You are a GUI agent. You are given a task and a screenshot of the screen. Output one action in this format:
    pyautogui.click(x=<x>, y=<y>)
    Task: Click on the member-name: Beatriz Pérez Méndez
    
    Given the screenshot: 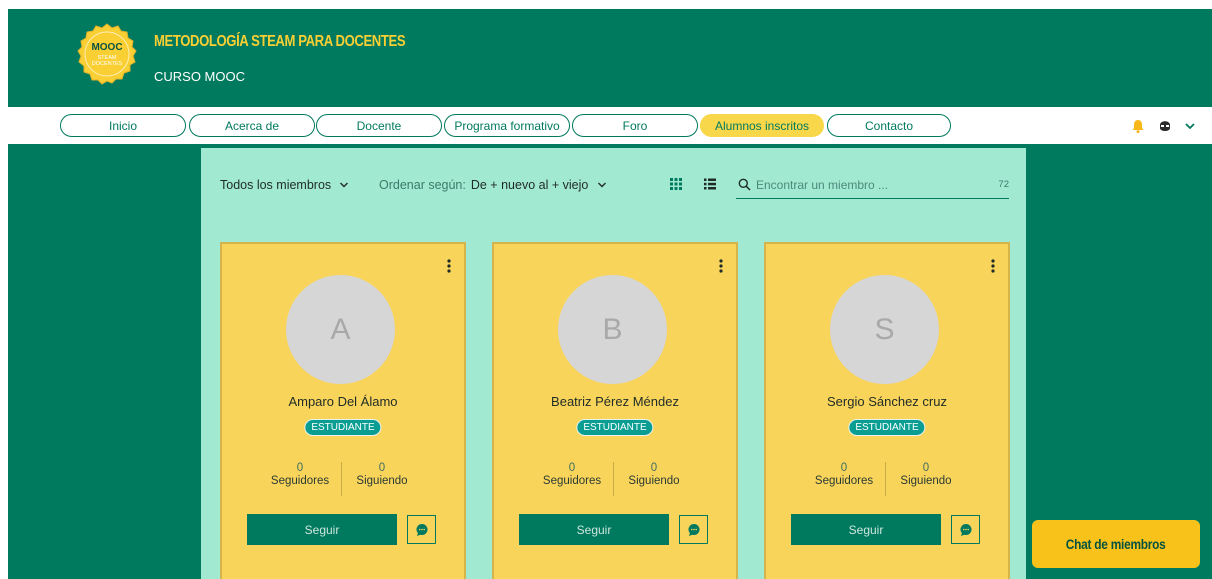 What is the action you would take?
    pyautogui.click(x=615, y=401)
    